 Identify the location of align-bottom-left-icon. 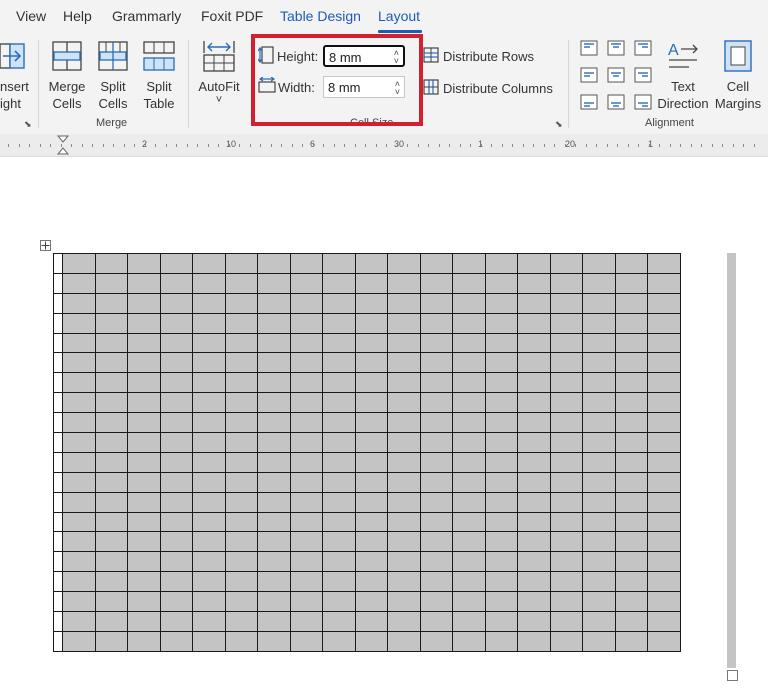
(589, 102).